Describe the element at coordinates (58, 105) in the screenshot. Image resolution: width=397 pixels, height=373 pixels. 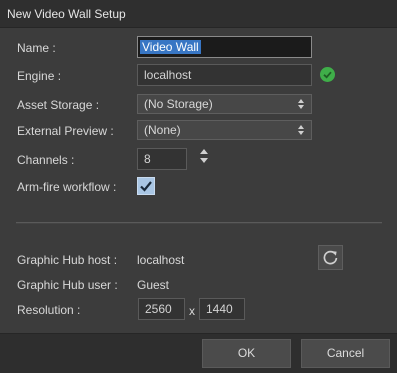
I see `asset-storage-label: Asset Storage :` at that location.